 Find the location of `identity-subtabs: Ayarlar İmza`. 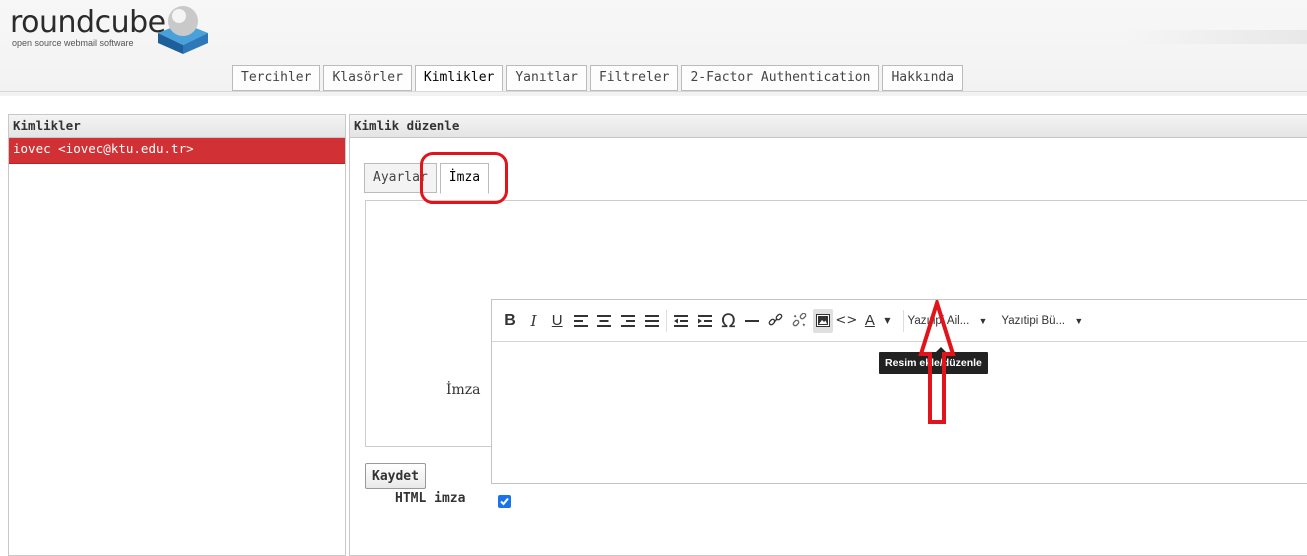

identity-subtabs: Ayarlar İmza is located at coordinates (428, 178).